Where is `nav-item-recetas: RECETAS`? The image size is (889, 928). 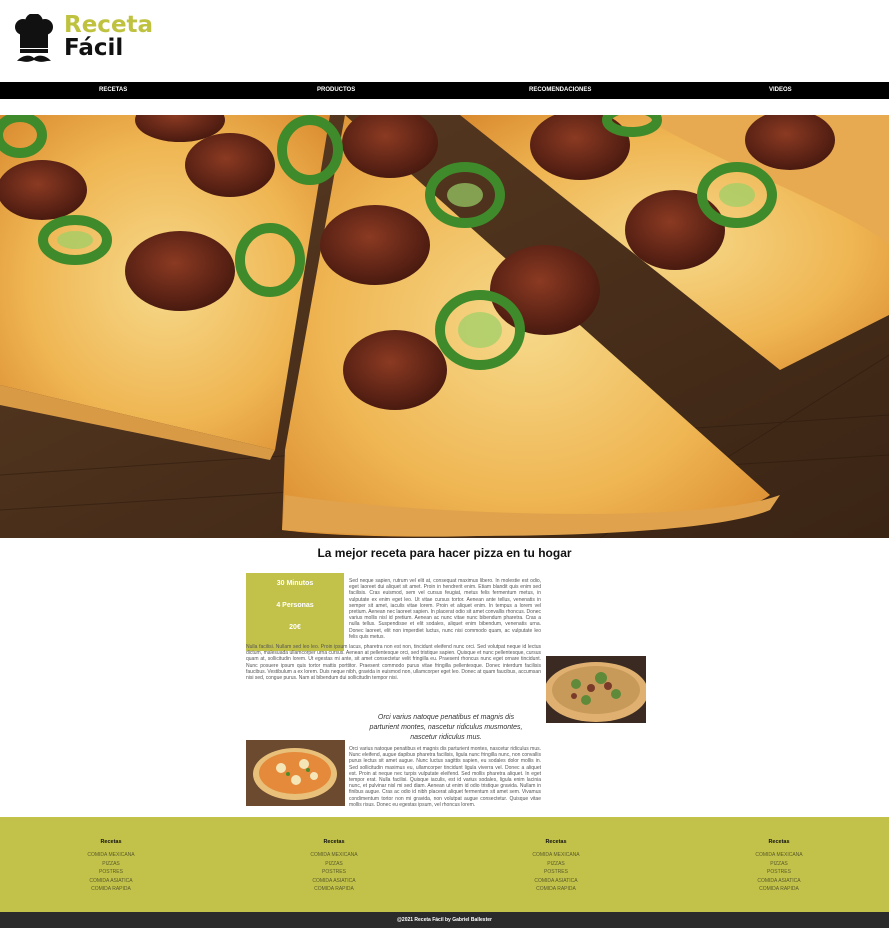 nav-item-recetas: RECETAS is located at coordinates (113, 90).